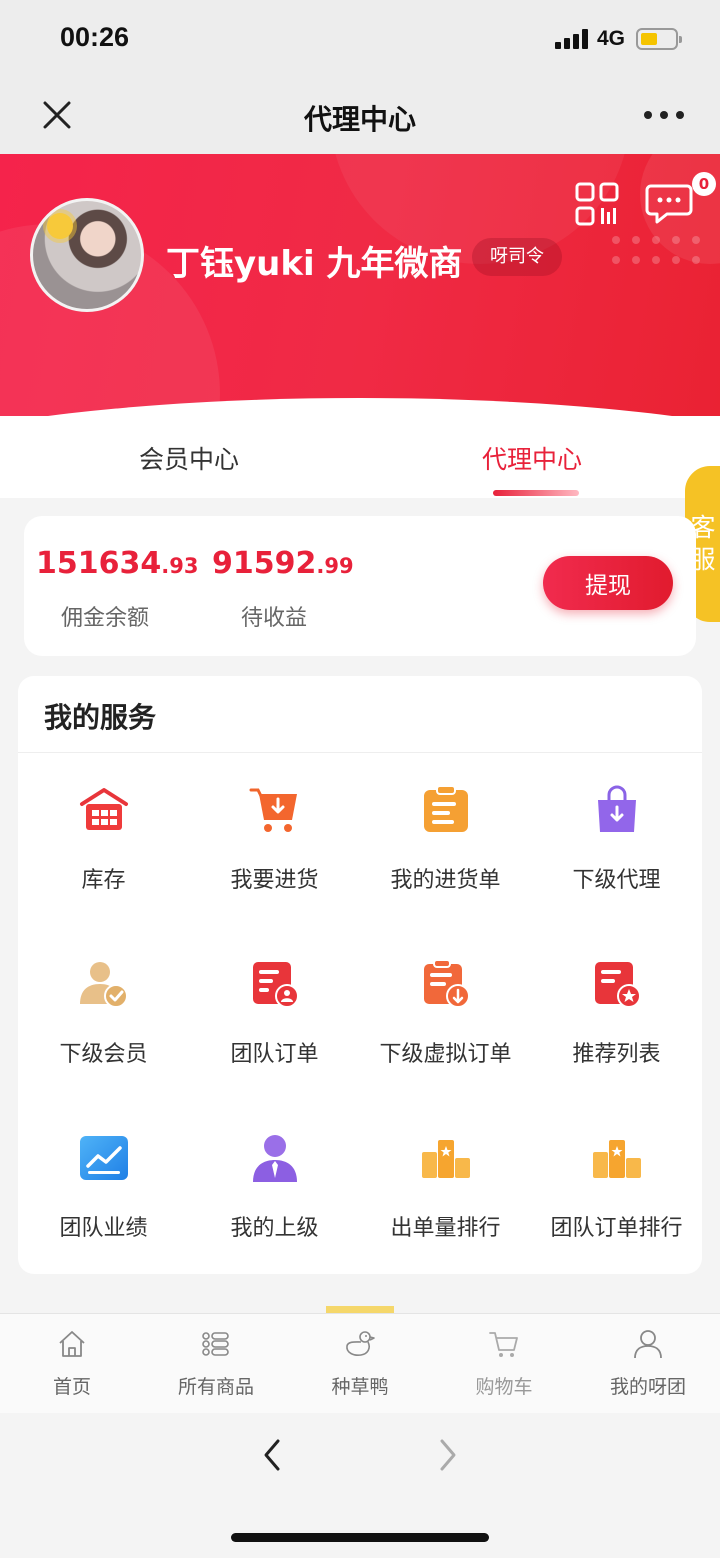  Describe the element at coordinates (659, 39) in the screenshot. I see `battery-icon` at that location.